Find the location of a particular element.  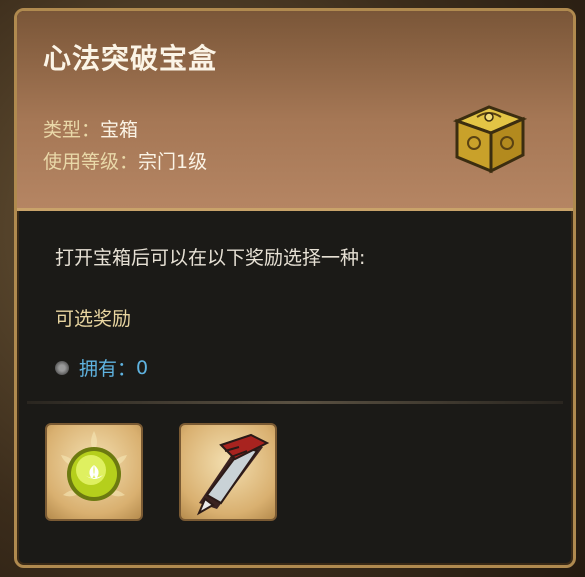

blade-talisman-icon is located at coordinates (233, 474).